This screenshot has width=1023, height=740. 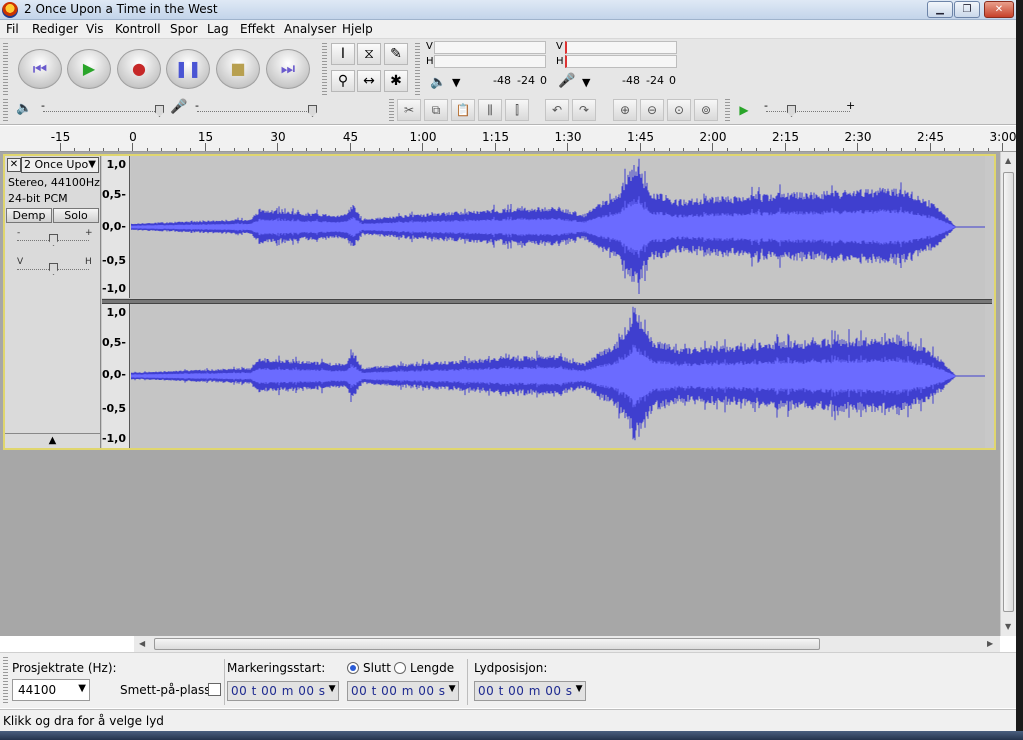 What do you see at coordinates (324, 70) in the screenshot?
I see `tools-grip` at bounding box center [324, 70].